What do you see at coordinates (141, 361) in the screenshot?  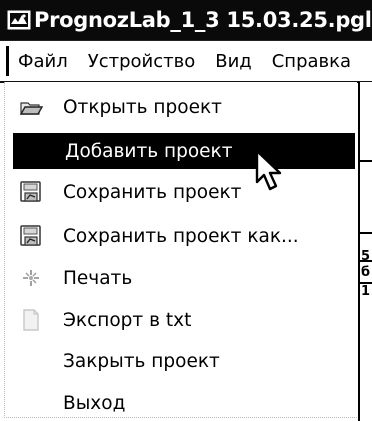 I see `menu-item-label: Закрыть проект` at bounding box center [141, 361].